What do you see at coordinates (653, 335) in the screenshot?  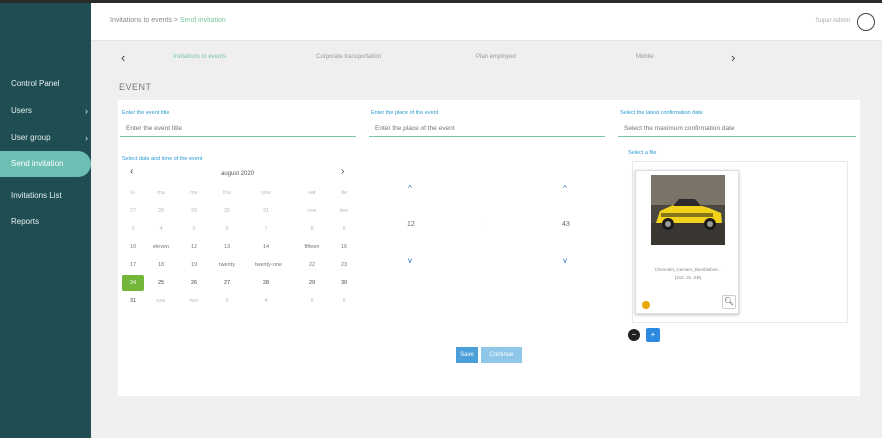 I see `upload-button: +` at bounding box center [653, 335].